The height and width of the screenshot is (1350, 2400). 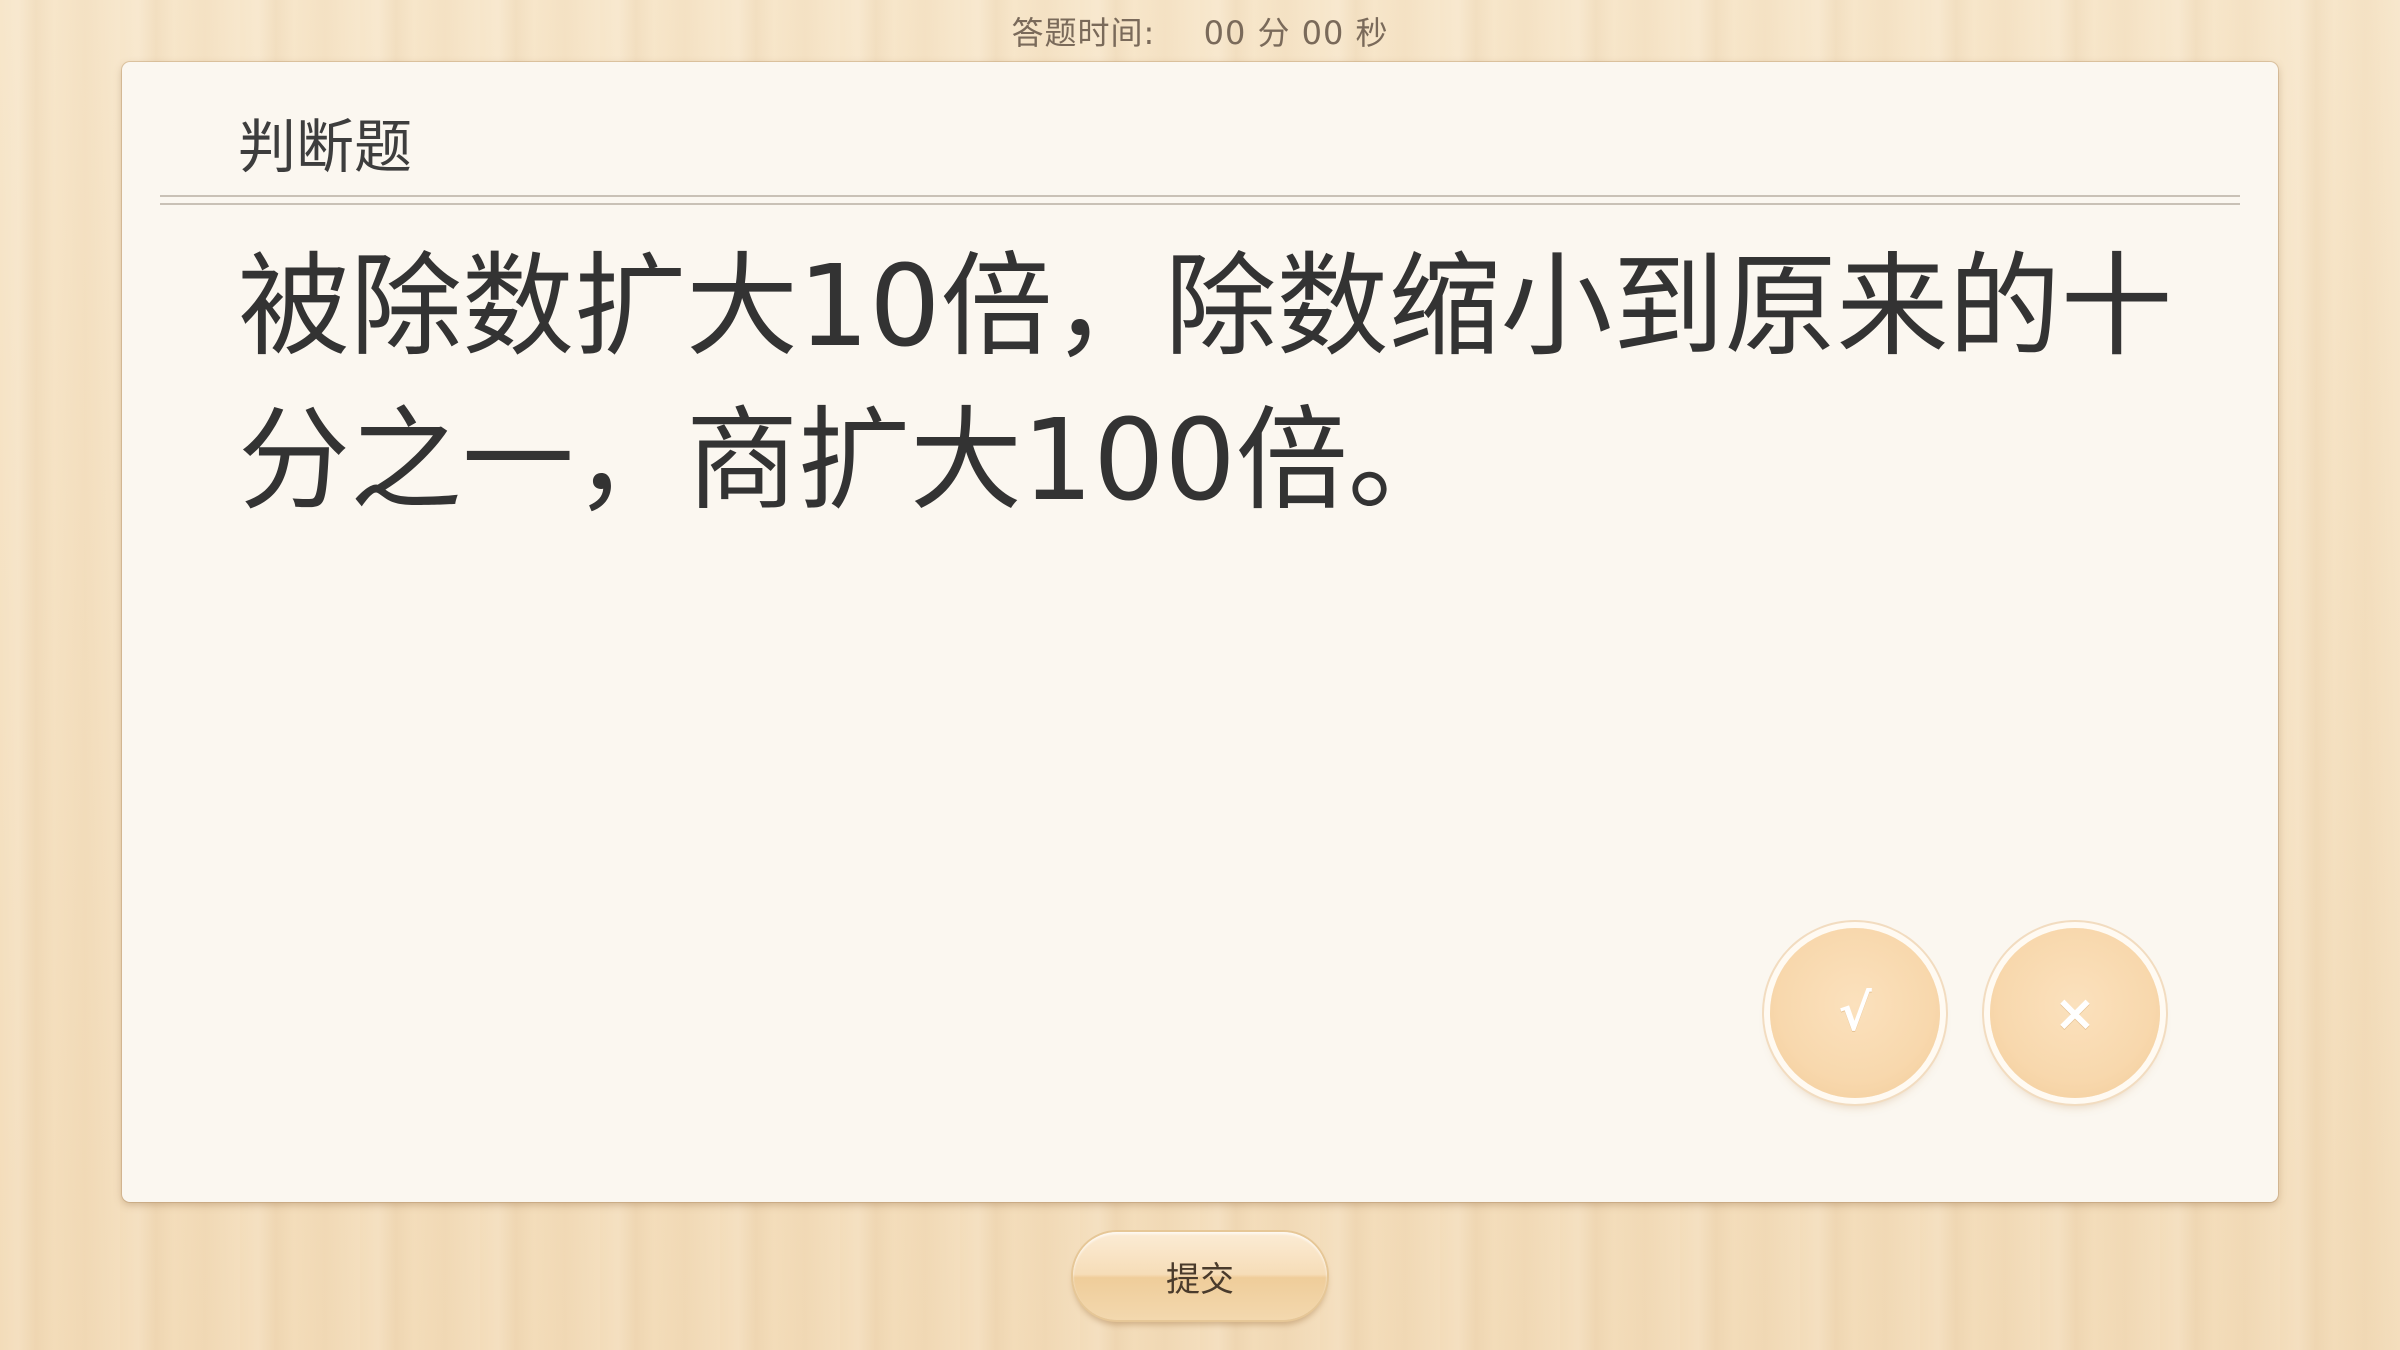 What do you see at coordinates (1274, 33) in the screenshot?
I see `timer-minutes-unit: 分` at bounding box center [1274, 33].